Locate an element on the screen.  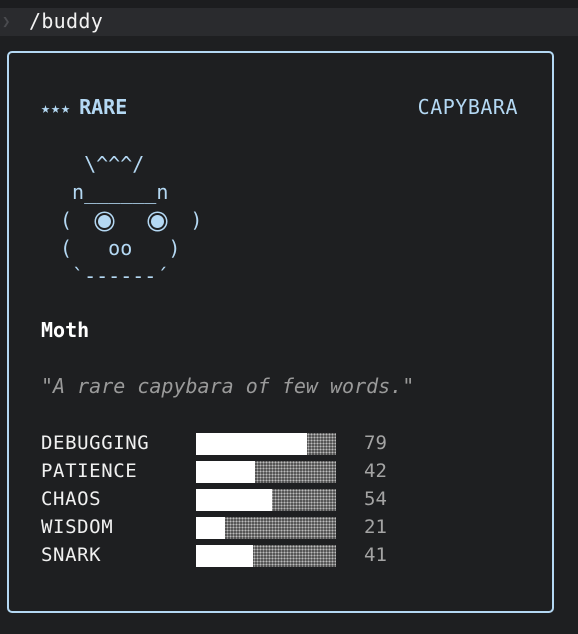
rarity: ★★★ RARE is located at coordinates (84, 107).